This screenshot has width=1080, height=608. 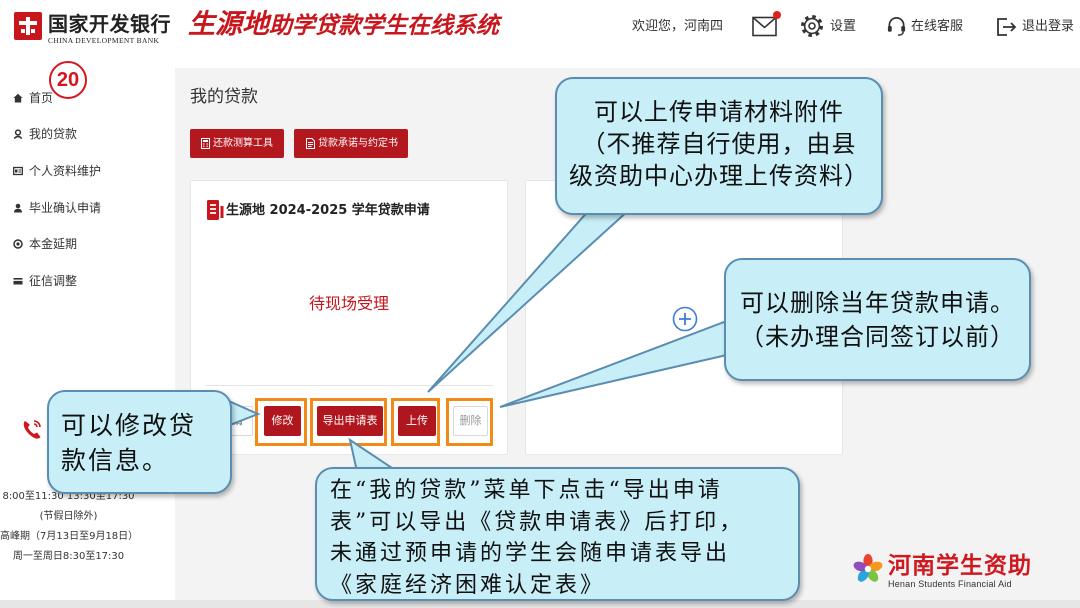 I want to click on system-title: 生源地助学贷款学生在线系统, so click(x=343, y=26).